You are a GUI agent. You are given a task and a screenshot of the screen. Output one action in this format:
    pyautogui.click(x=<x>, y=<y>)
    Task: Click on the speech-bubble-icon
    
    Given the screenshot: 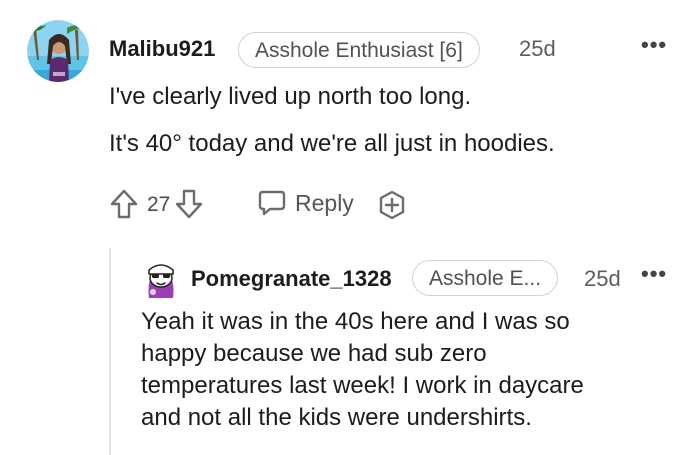 What is the action you would take?
    pyautogui.click(x=272, y=203)
    